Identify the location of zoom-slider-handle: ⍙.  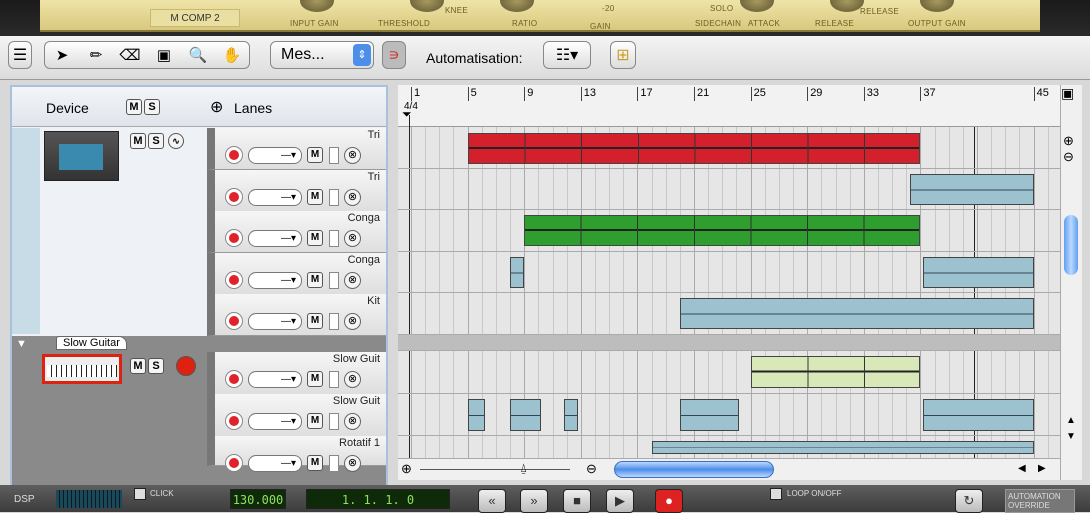
(523, 468).